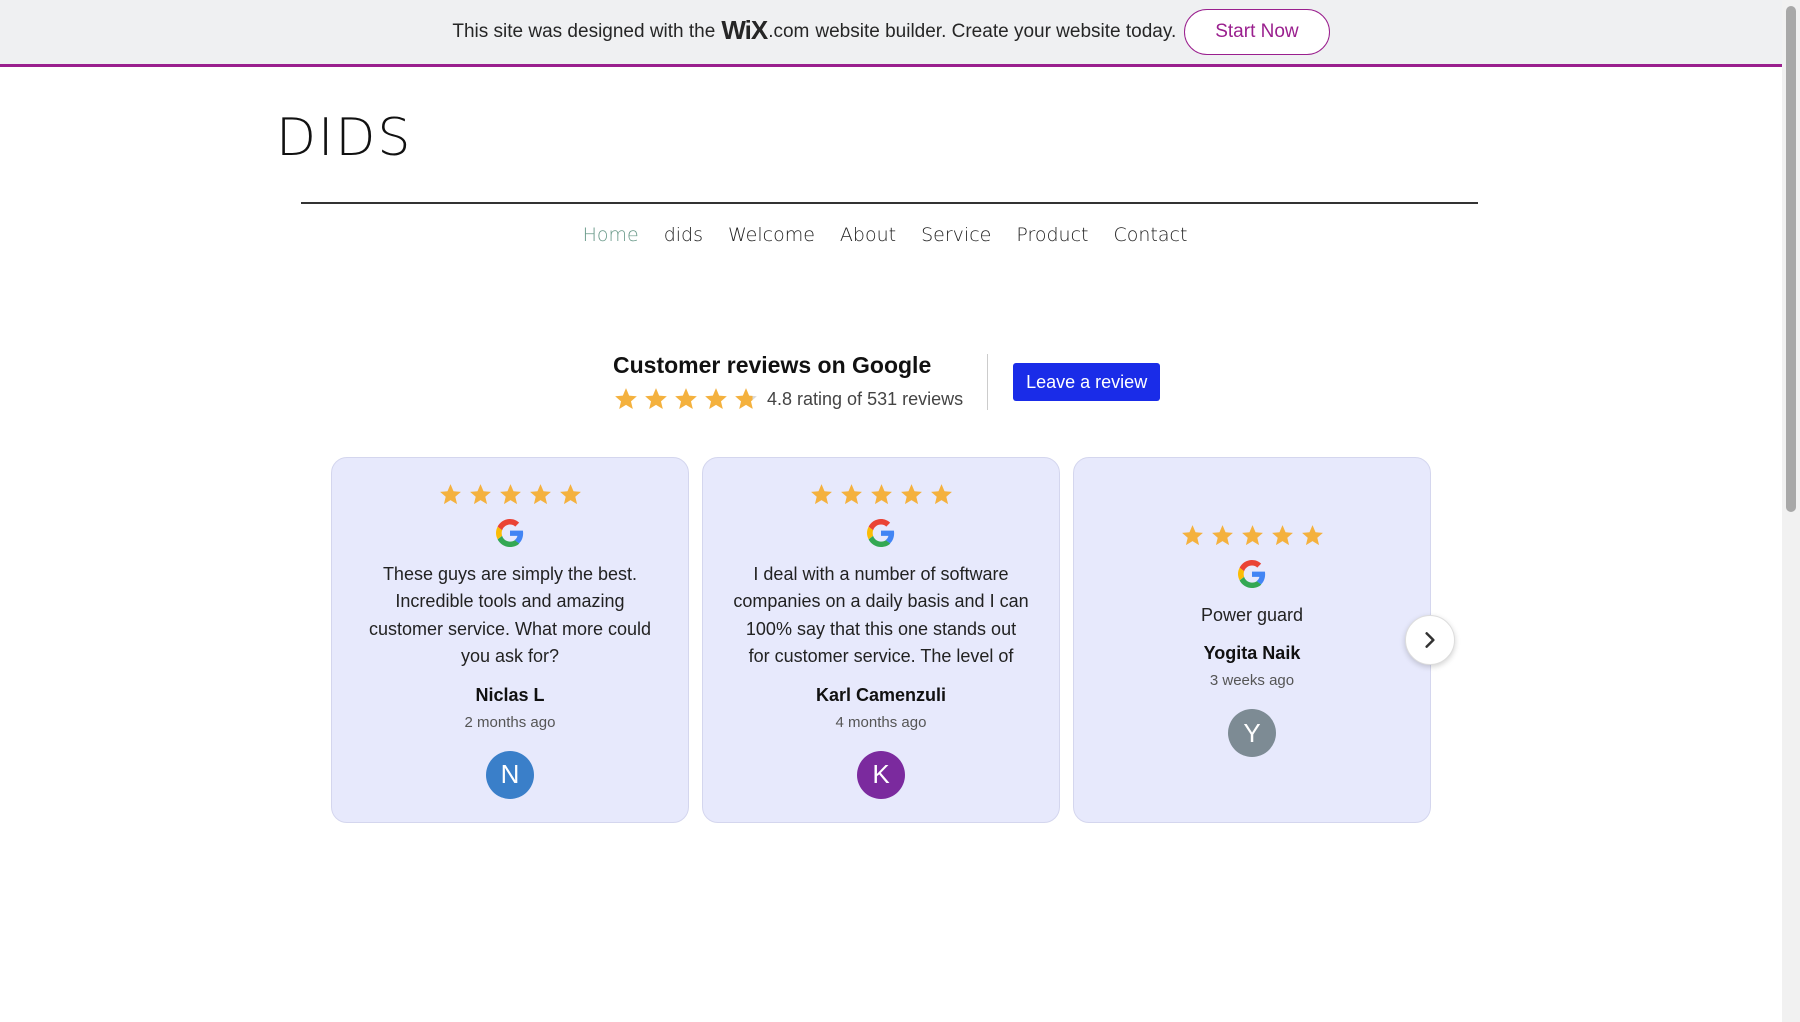  I want to click on avatar: K, so click(881, 774).